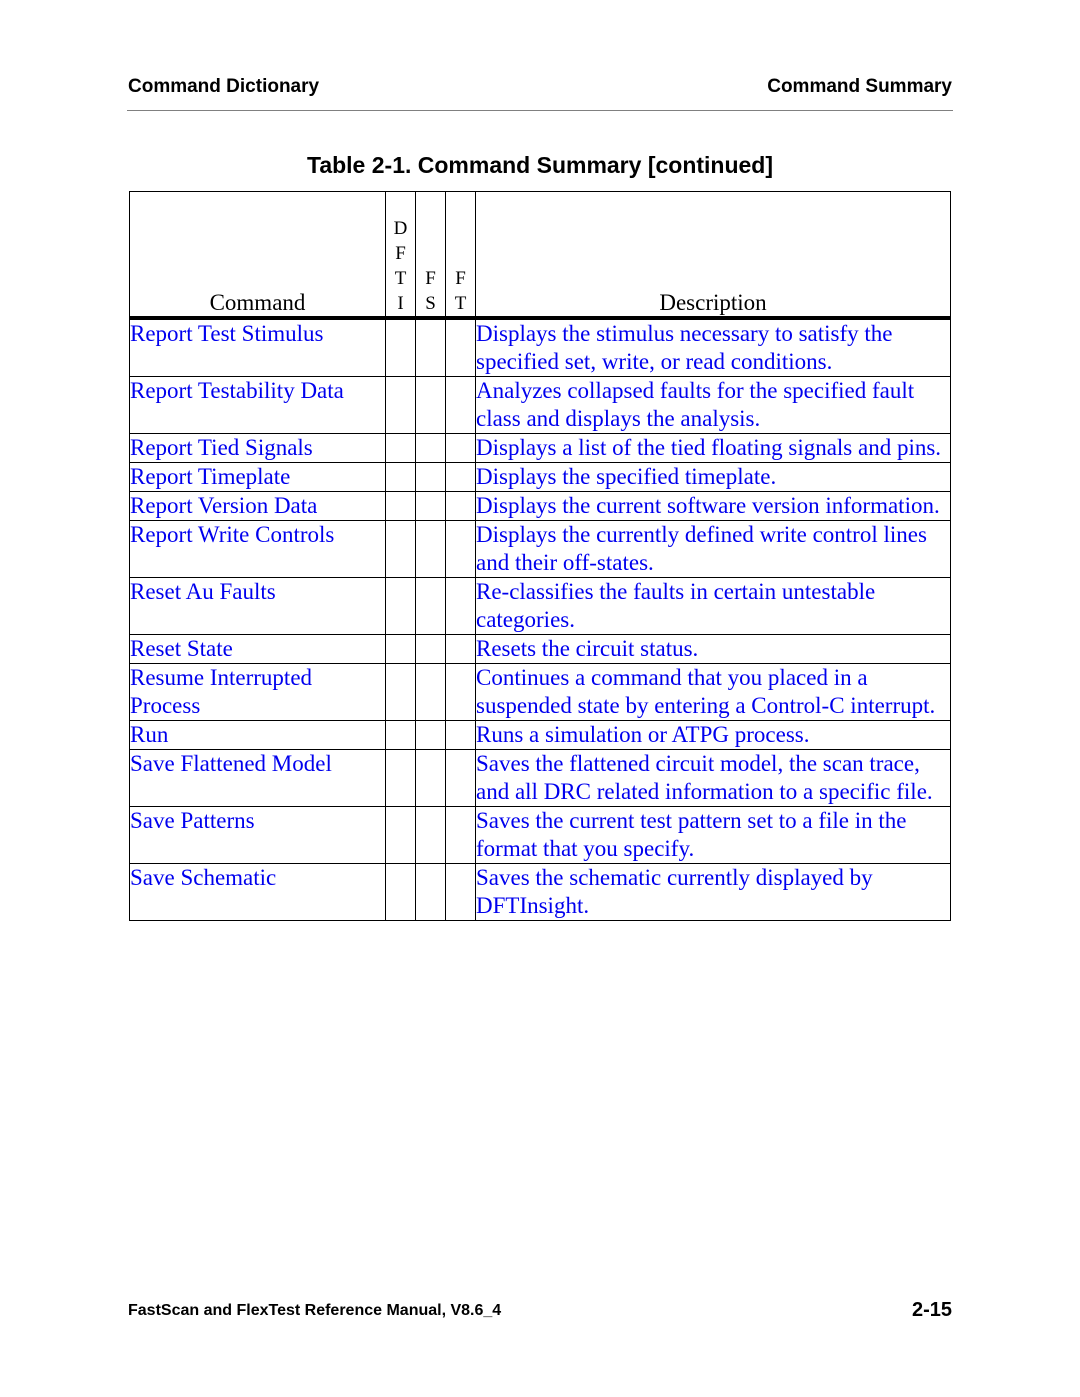 The height and width of the screenshot is (1397, 1080). I want to click on command-link: Run, so click(257, 735).